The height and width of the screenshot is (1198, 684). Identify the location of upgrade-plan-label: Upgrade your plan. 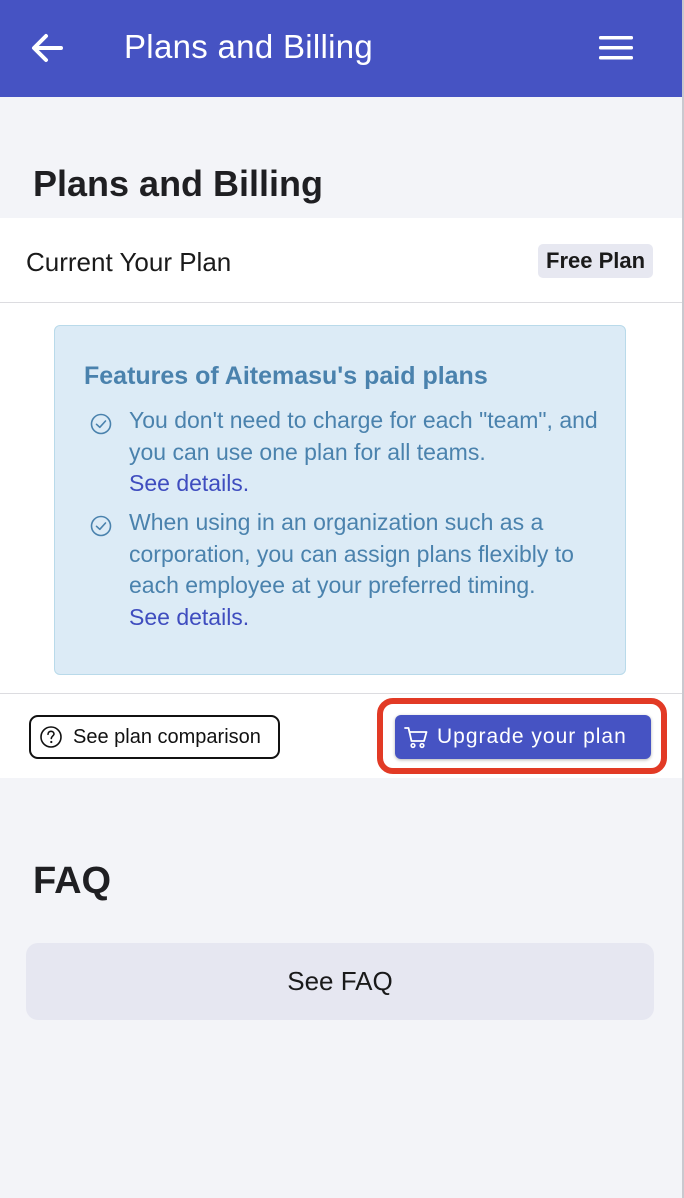
(532, 736).